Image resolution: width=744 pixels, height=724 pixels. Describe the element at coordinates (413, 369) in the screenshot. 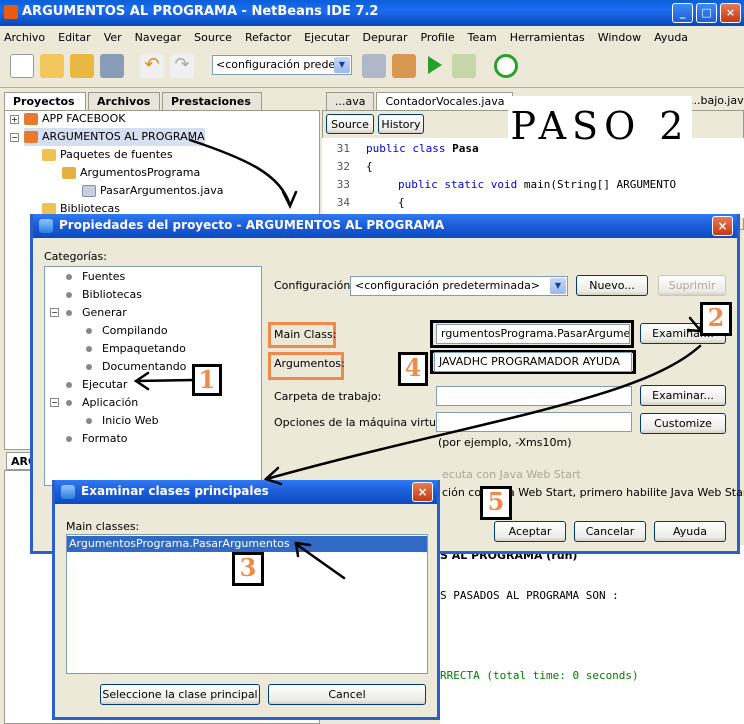

I see `marker-4: 4` at that location.